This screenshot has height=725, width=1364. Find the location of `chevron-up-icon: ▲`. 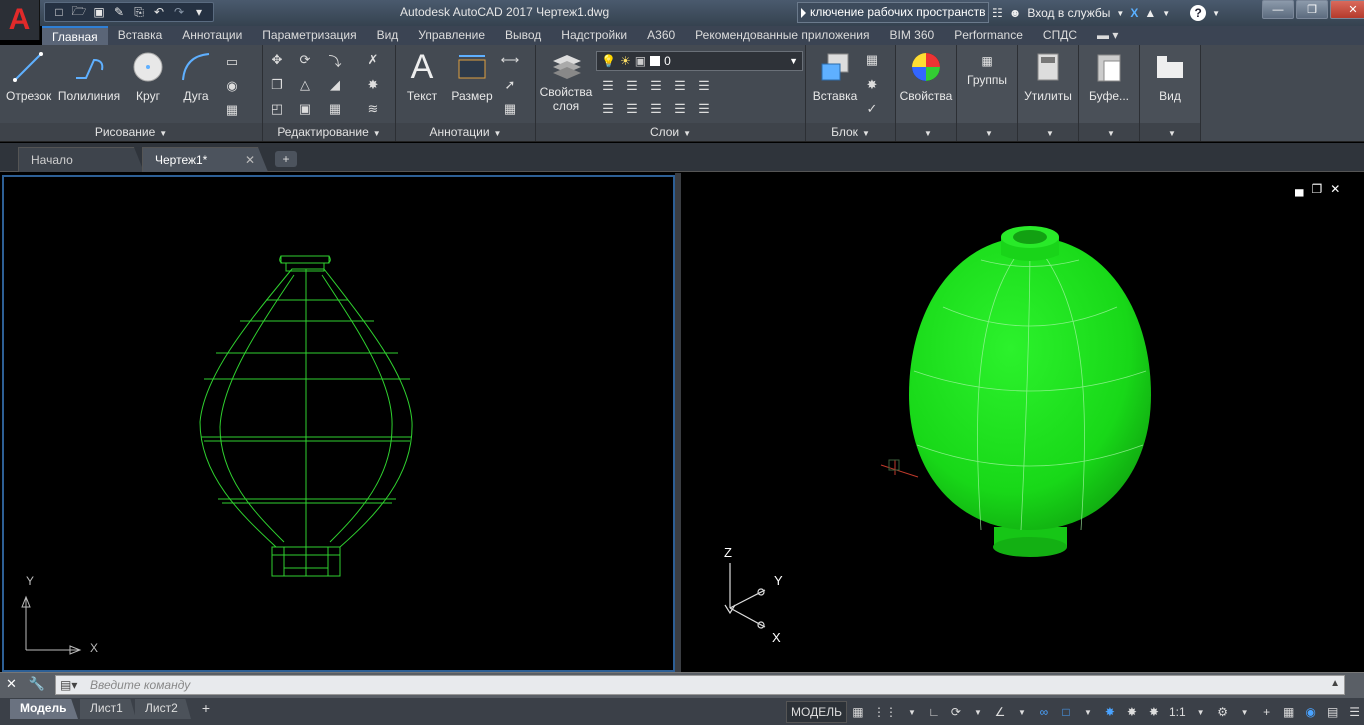

chevron-up-icon: ▲ is located at coordinates (1335, 683).